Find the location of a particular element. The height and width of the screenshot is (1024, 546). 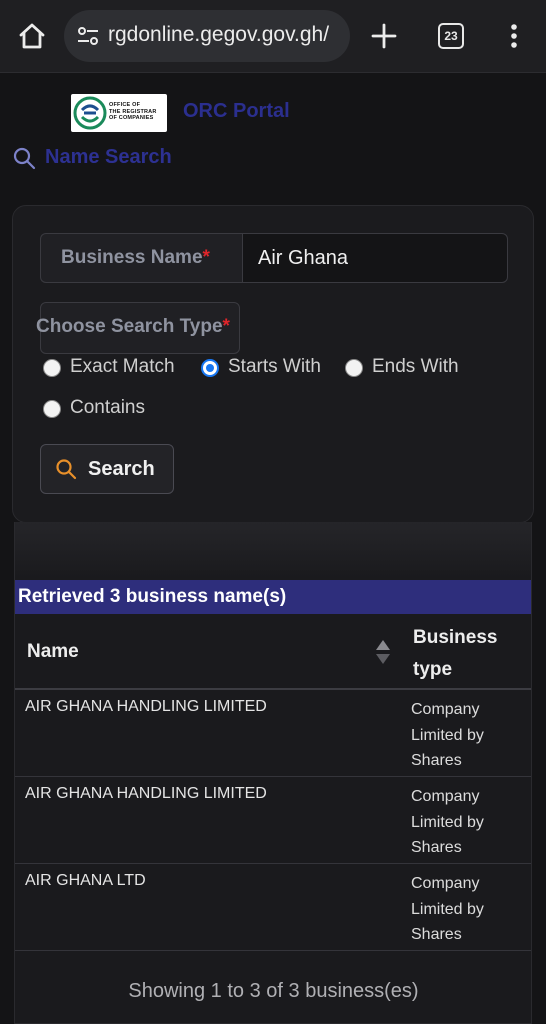

label-text: Choose Search Type is located at coordinates (129, 326).